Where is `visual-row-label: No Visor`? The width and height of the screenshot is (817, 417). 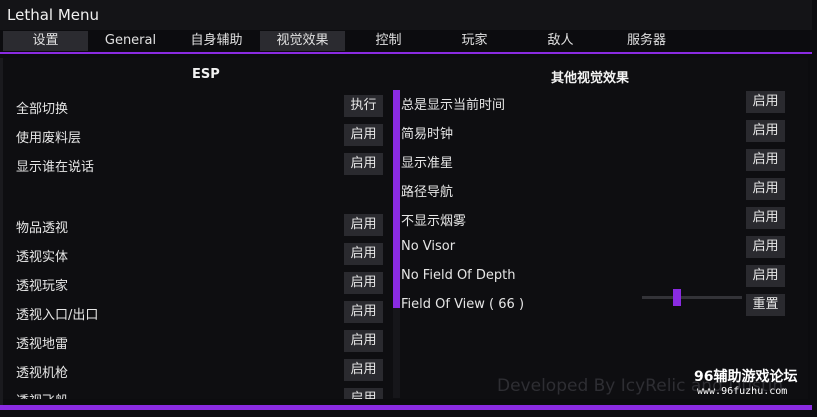 visual-row-label: No Visor is located at coordinates (428, 246).